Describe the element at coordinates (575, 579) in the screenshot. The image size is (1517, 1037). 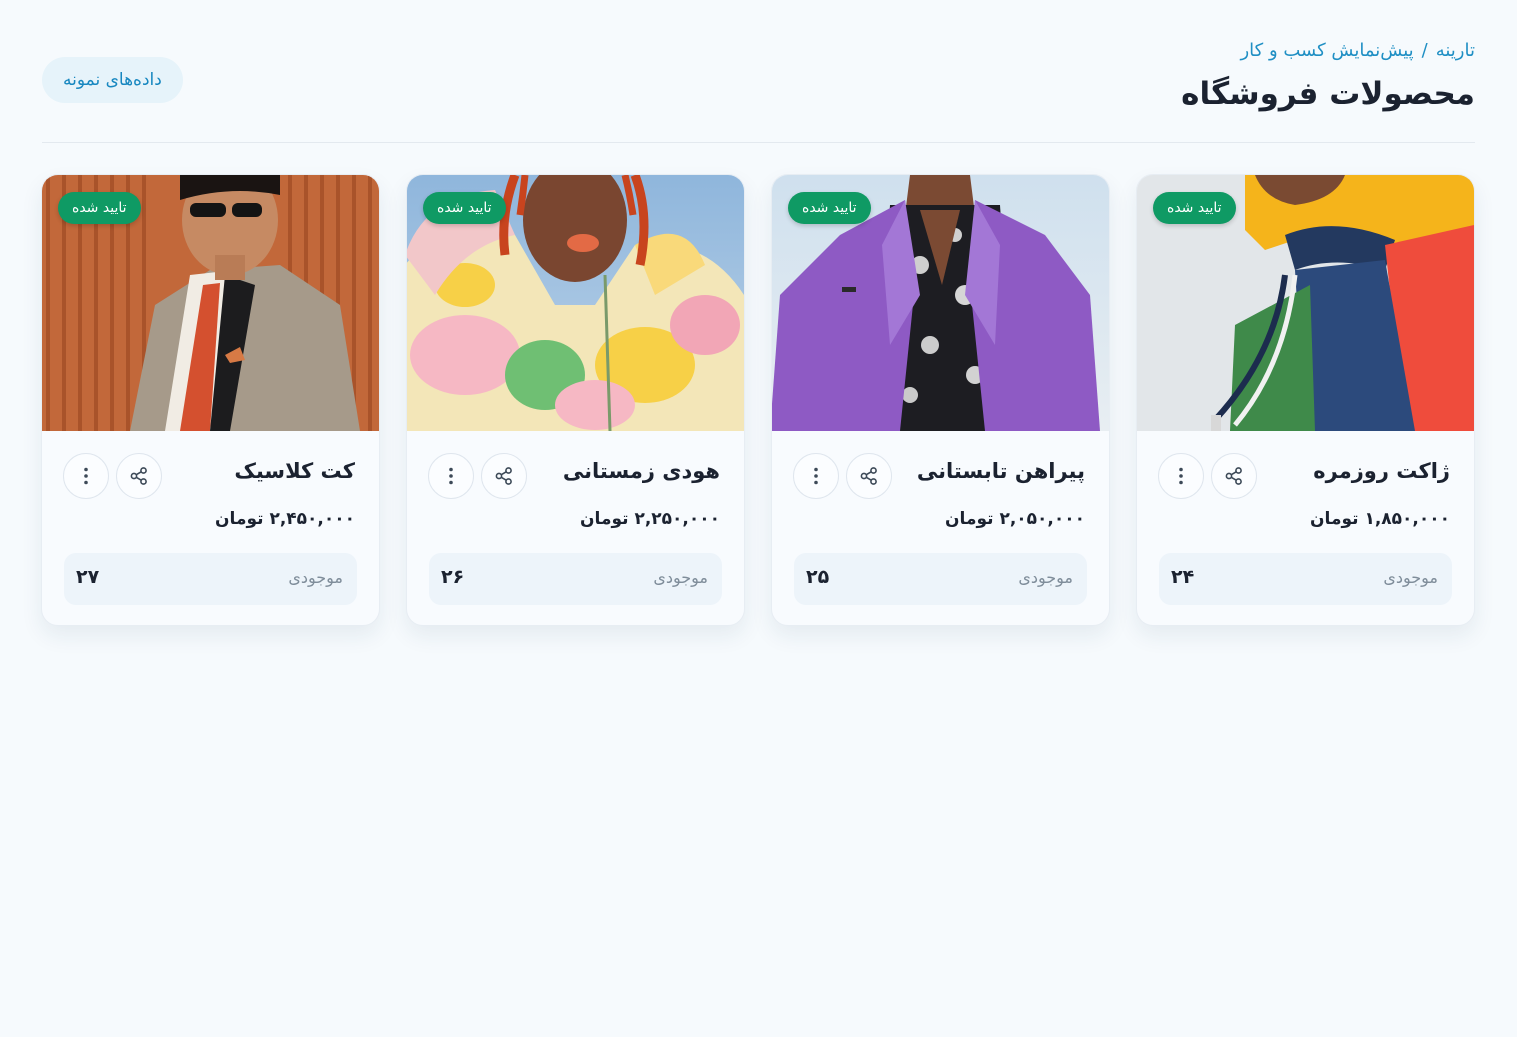
I see `stock-row: موجودی ۲۶` at that location.